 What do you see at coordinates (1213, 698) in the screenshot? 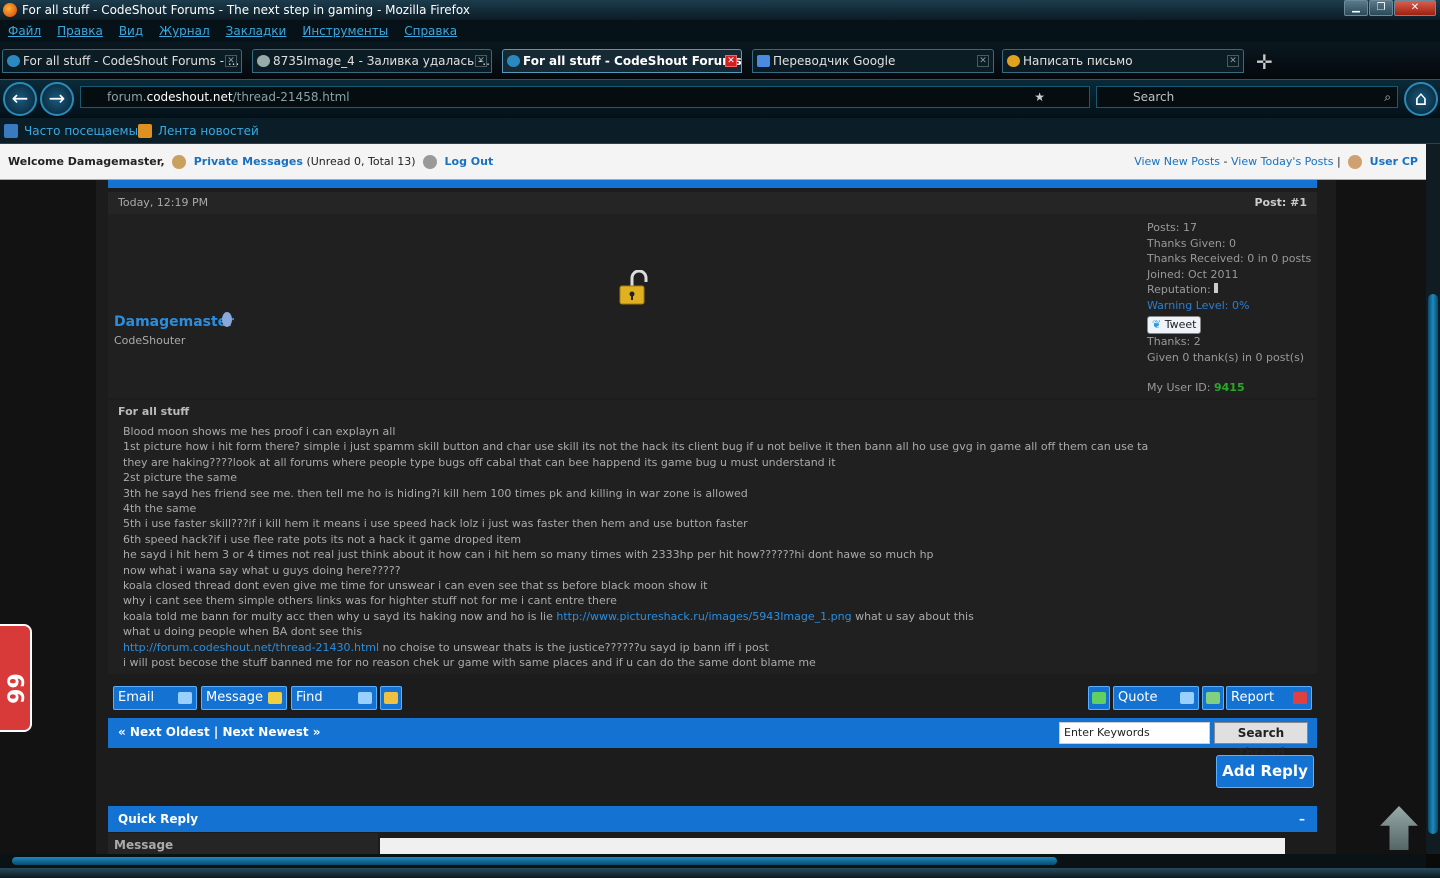
I see `reply-button` at bounding box center [1213, 698].